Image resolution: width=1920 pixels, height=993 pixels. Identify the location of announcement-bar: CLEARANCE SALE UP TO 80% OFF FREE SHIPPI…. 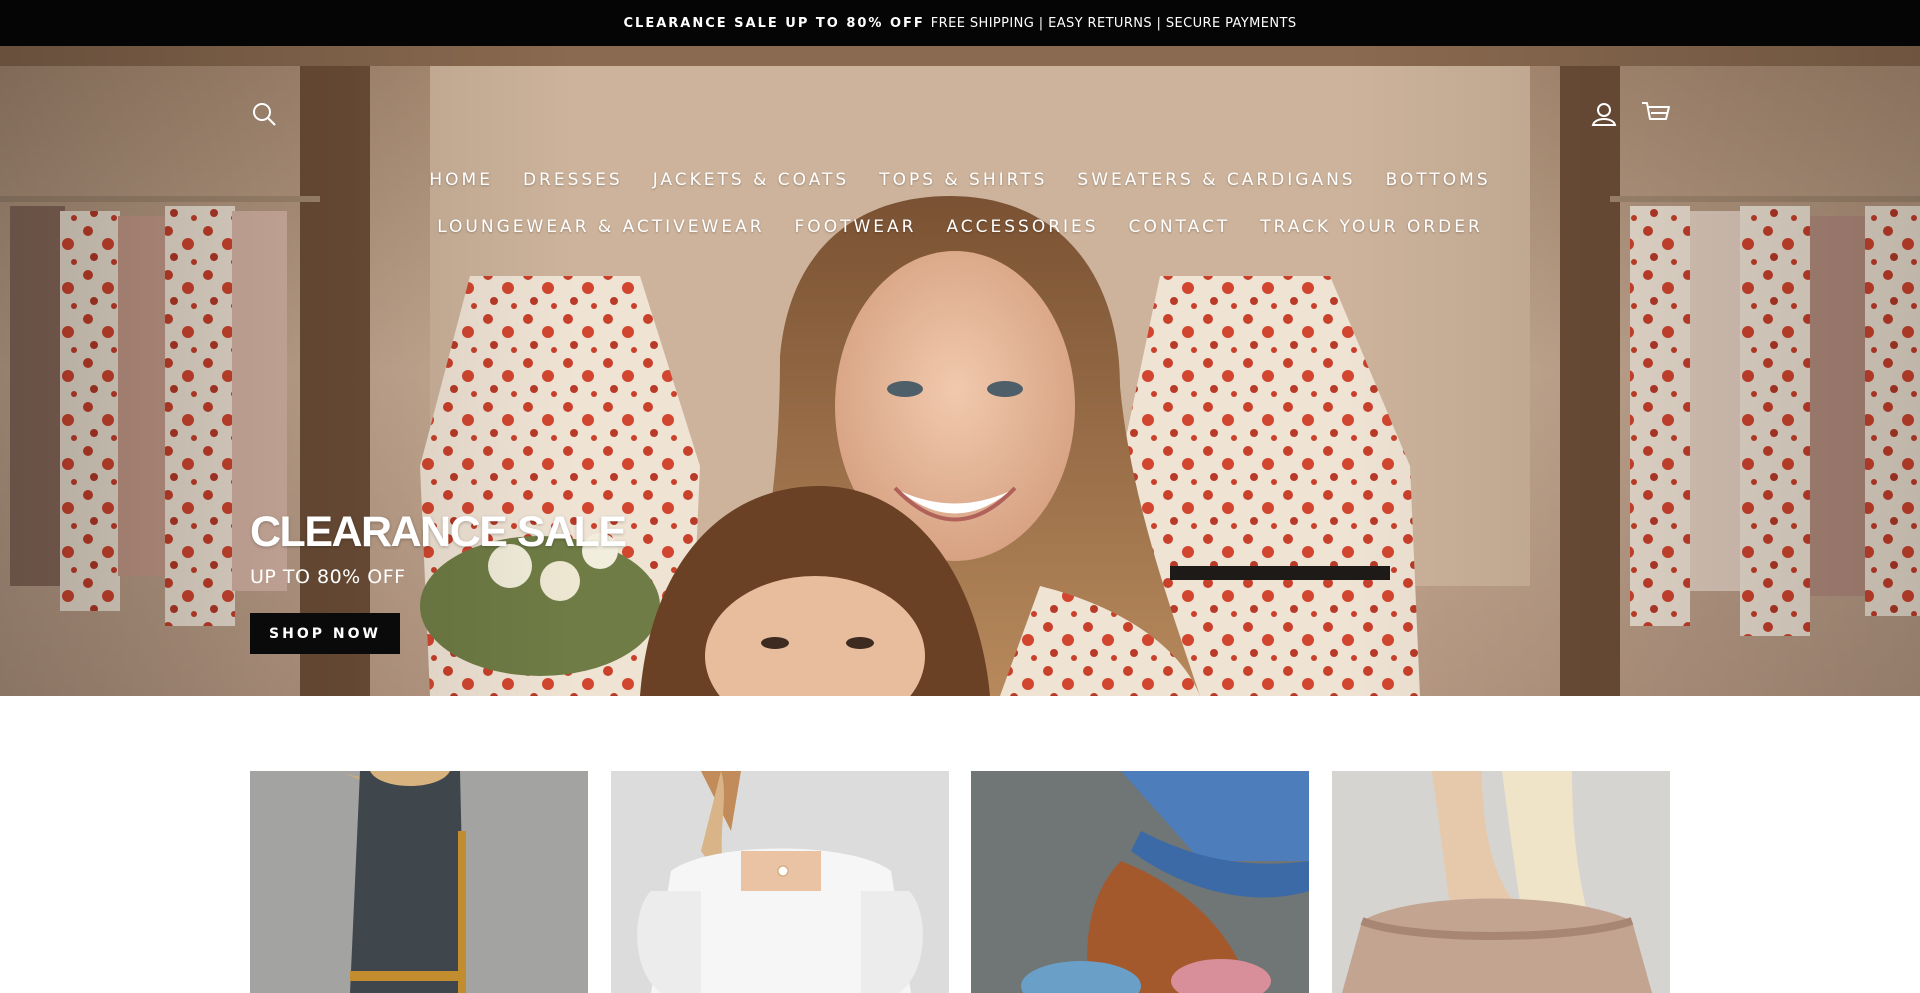
(960, 23).